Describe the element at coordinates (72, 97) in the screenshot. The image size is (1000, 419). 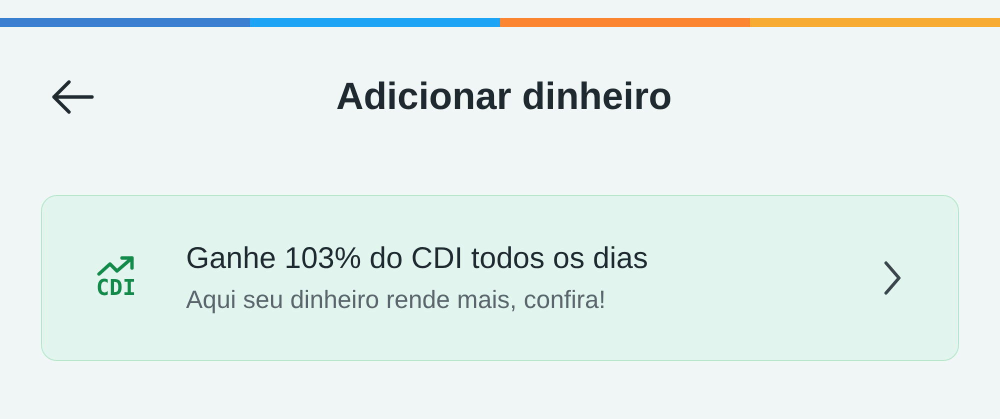
I see `back-arrow-icon` at that location.